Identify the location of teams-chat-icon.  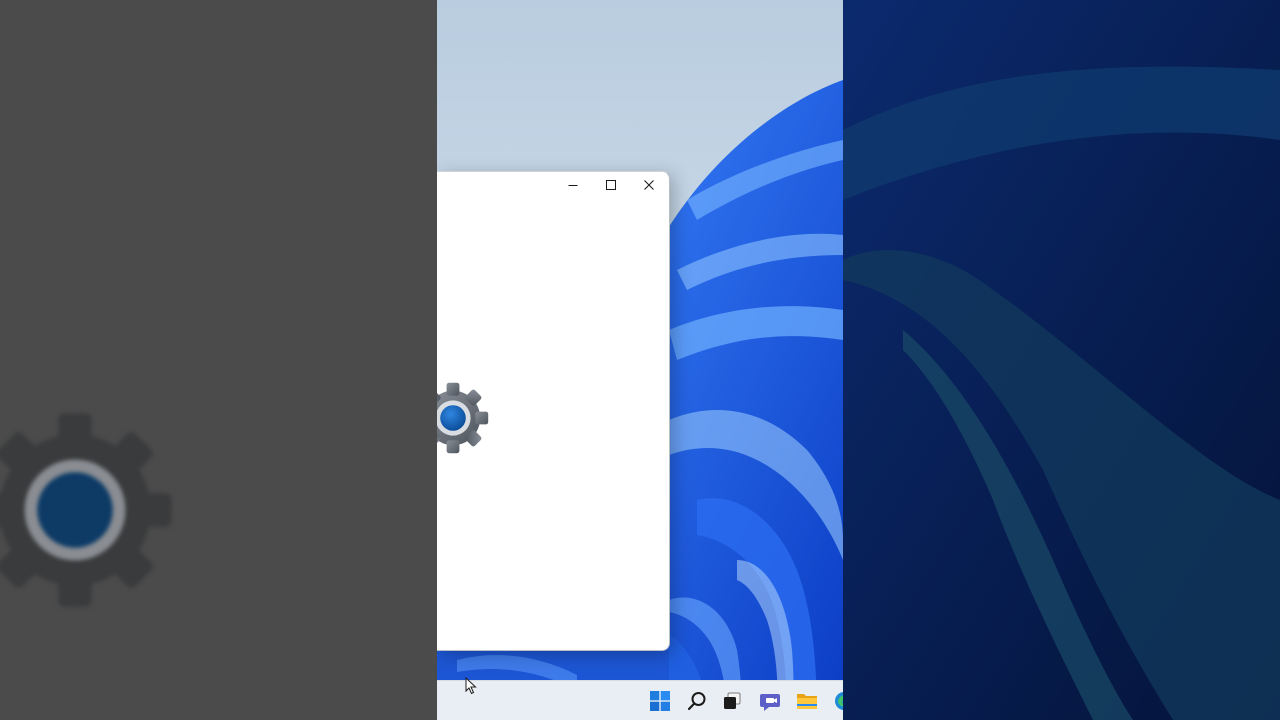
(770, 702).